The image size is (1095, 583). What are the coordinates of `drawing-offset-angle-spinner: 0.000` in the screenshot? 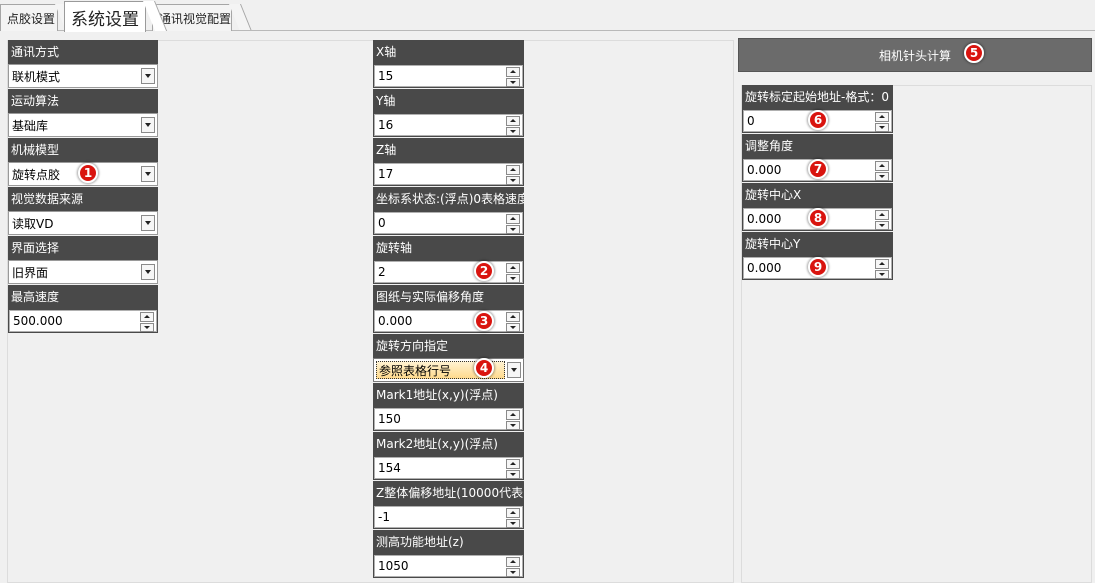 It's located at (448, 321).